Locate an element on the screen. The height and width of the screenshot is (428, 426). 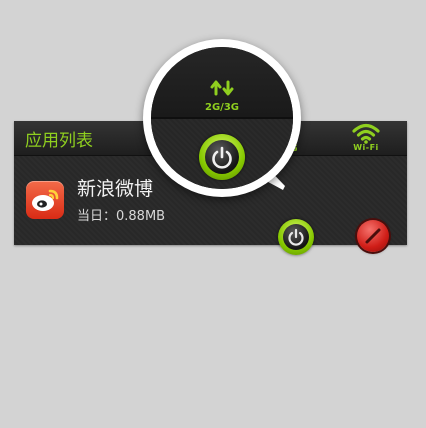
mobile-data-toggle is located at coordinates (296, 237).